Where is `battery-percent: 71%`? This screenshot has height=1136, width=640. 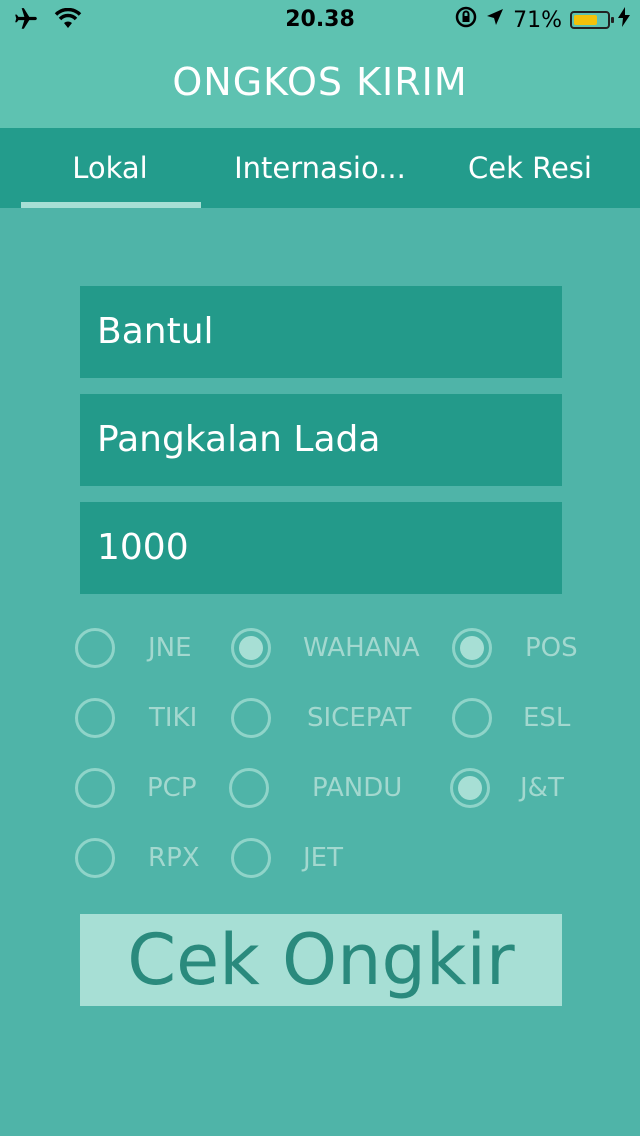 battery-percent: 71% is located at coordinates (537, 20).